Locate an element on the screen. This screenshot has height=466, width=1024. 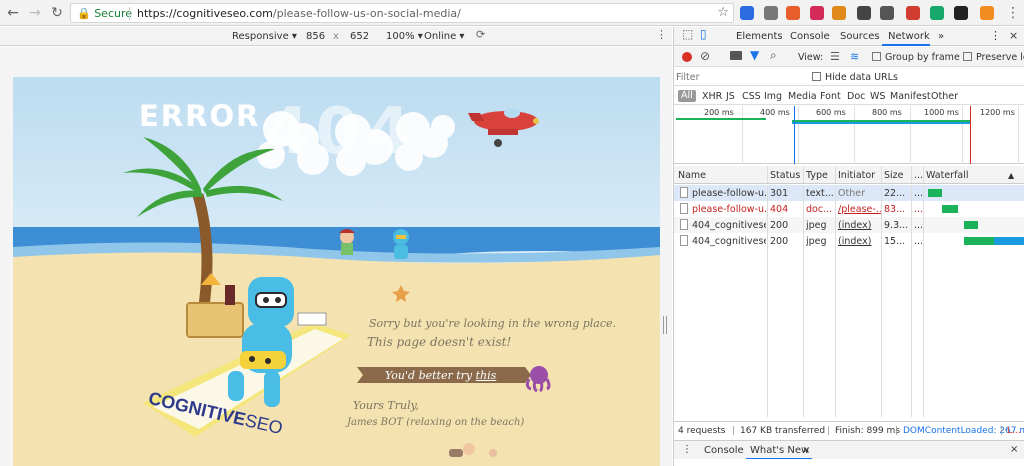
bookmark-star-icon: ☆ is located at coordinates (723, 12).